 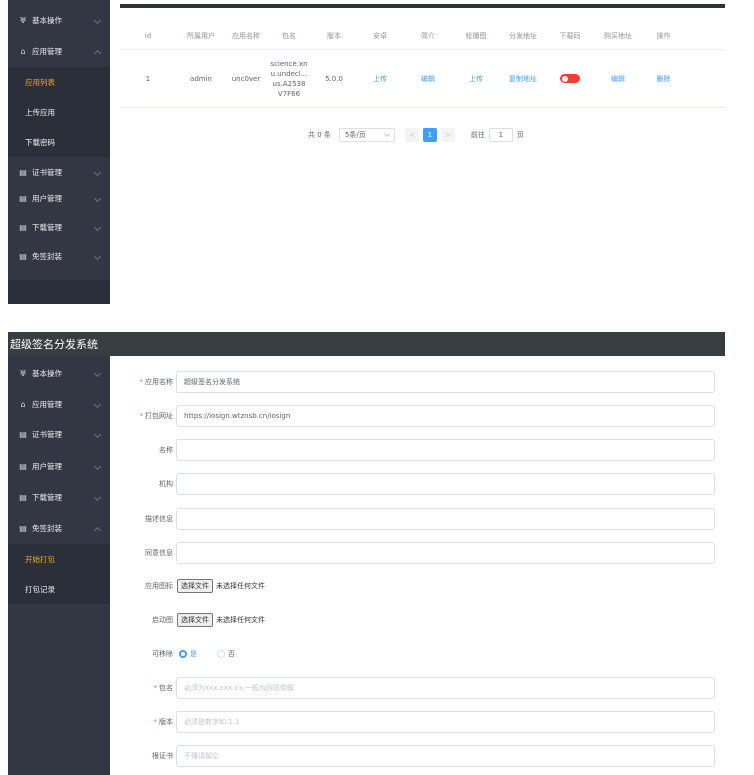 What do you see at coordinates (411, 135) in the screenshot?
I see `prev-page-button: <` at bounding box center [411, 135].